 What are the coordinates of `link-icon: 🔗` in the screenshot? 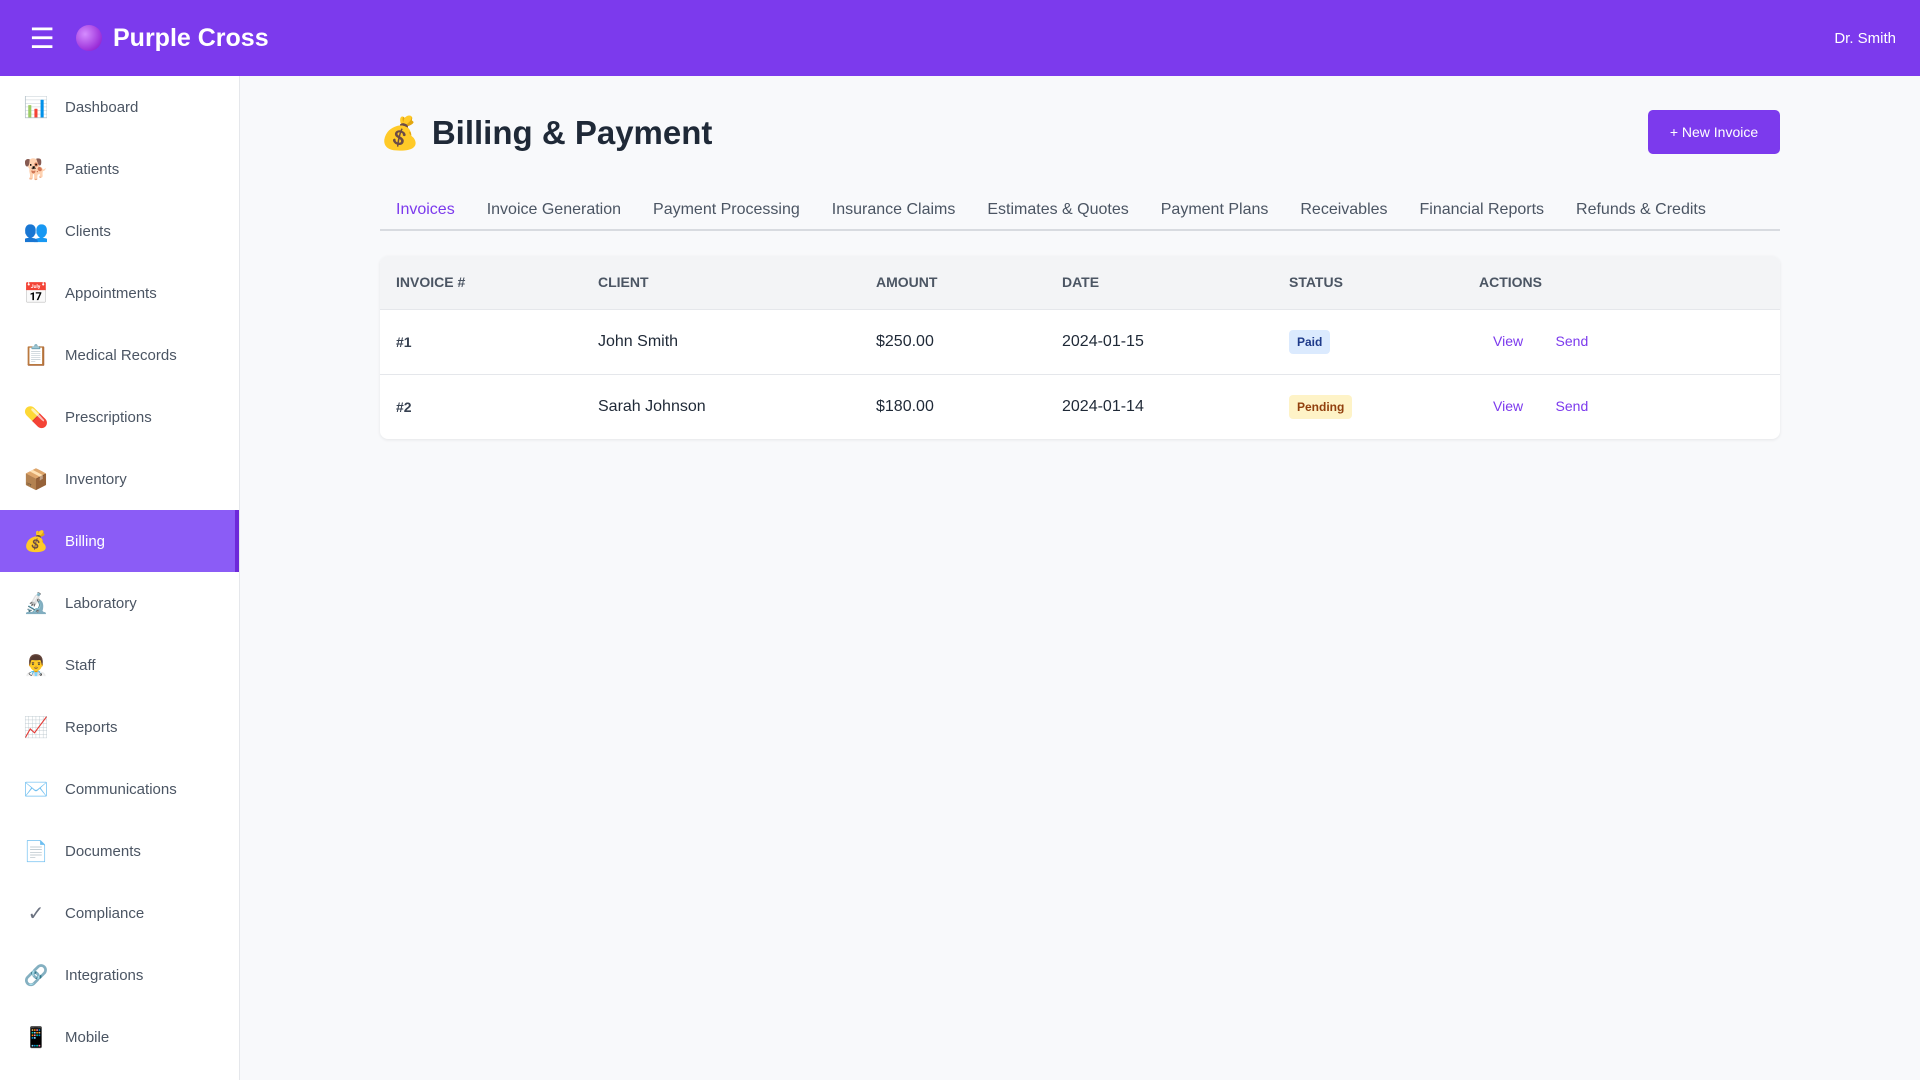 It's located at (36, 975).